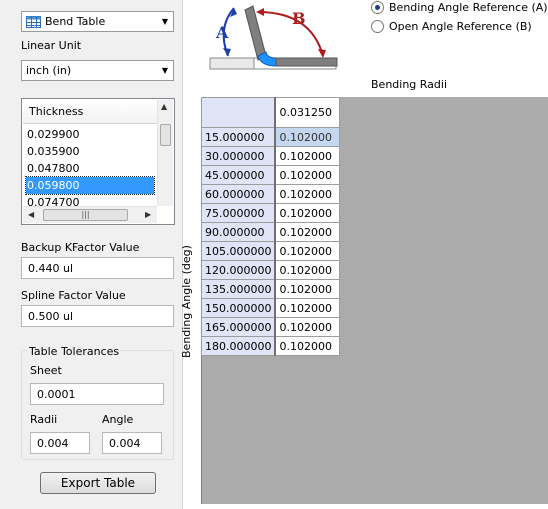  What do you see at coordinates (97, 70) in the screenshot?
I see `linear-unit-dropdown: inch (in) ▼` at bounding box center [97, 70].